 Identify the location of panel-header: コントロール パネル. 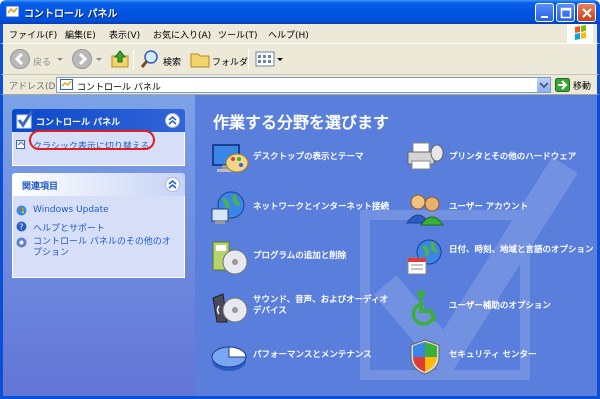
(98, 120).